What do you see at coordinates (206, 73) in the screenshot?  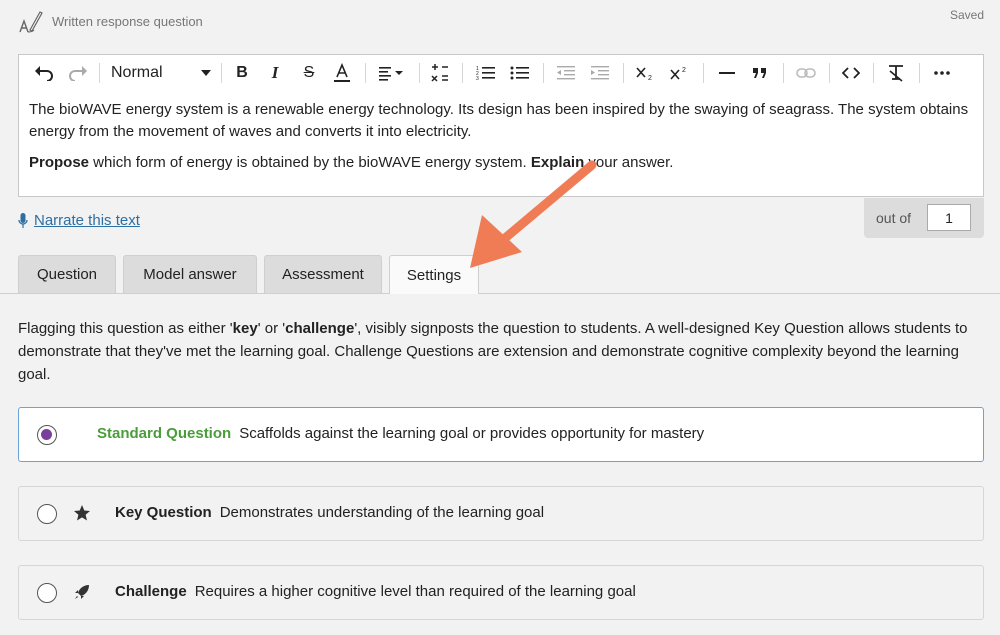 I see `chevron-down-icon` at bounding box center [206, 73].